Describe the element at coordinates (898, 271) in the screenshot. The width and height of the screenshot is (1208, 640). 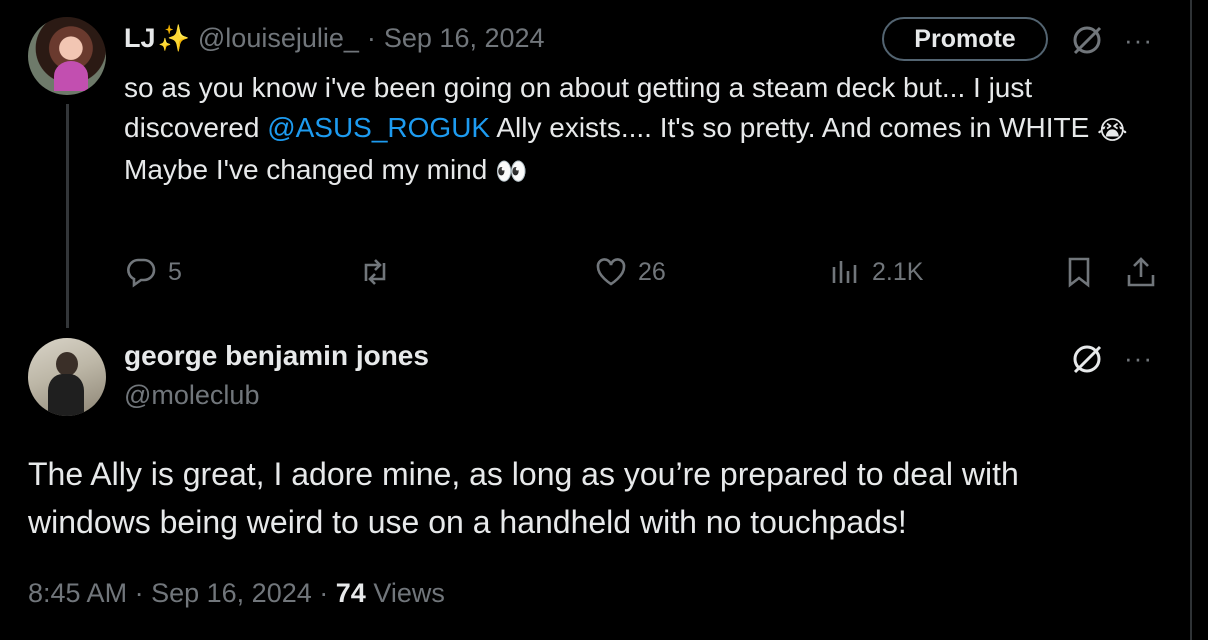
I see `views-count: 2.1K` at that location.